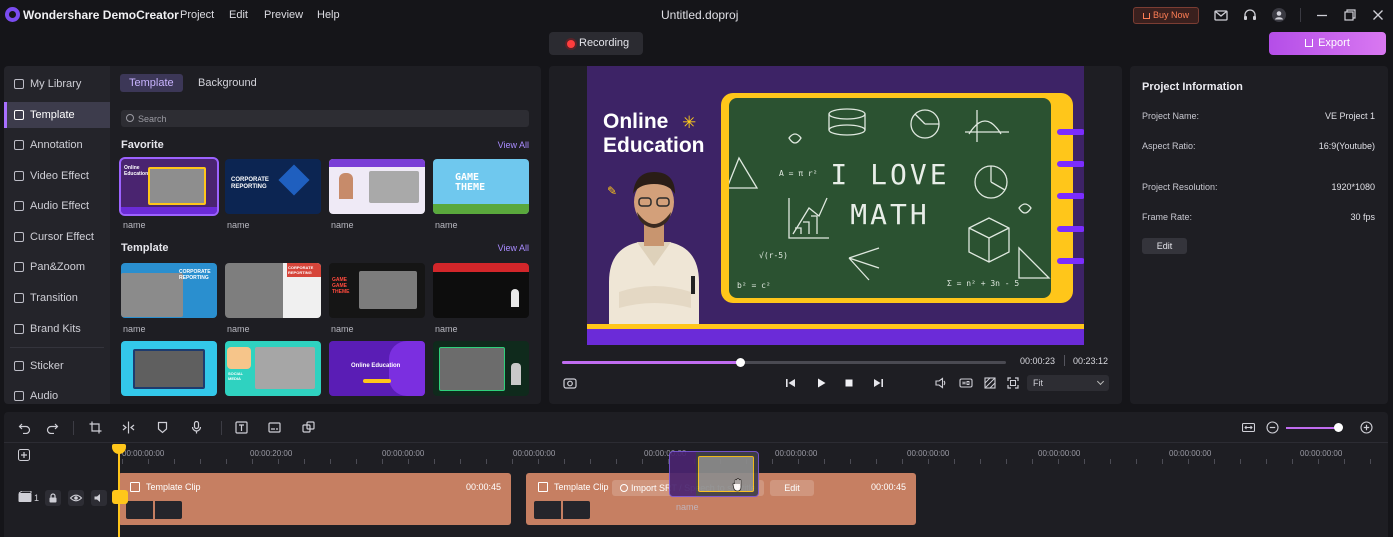 The image size is (1393, 537). What do you see at coordinates (241, 427) in the screenshot?
I see `text-icon` at bounding box center [241, 427].